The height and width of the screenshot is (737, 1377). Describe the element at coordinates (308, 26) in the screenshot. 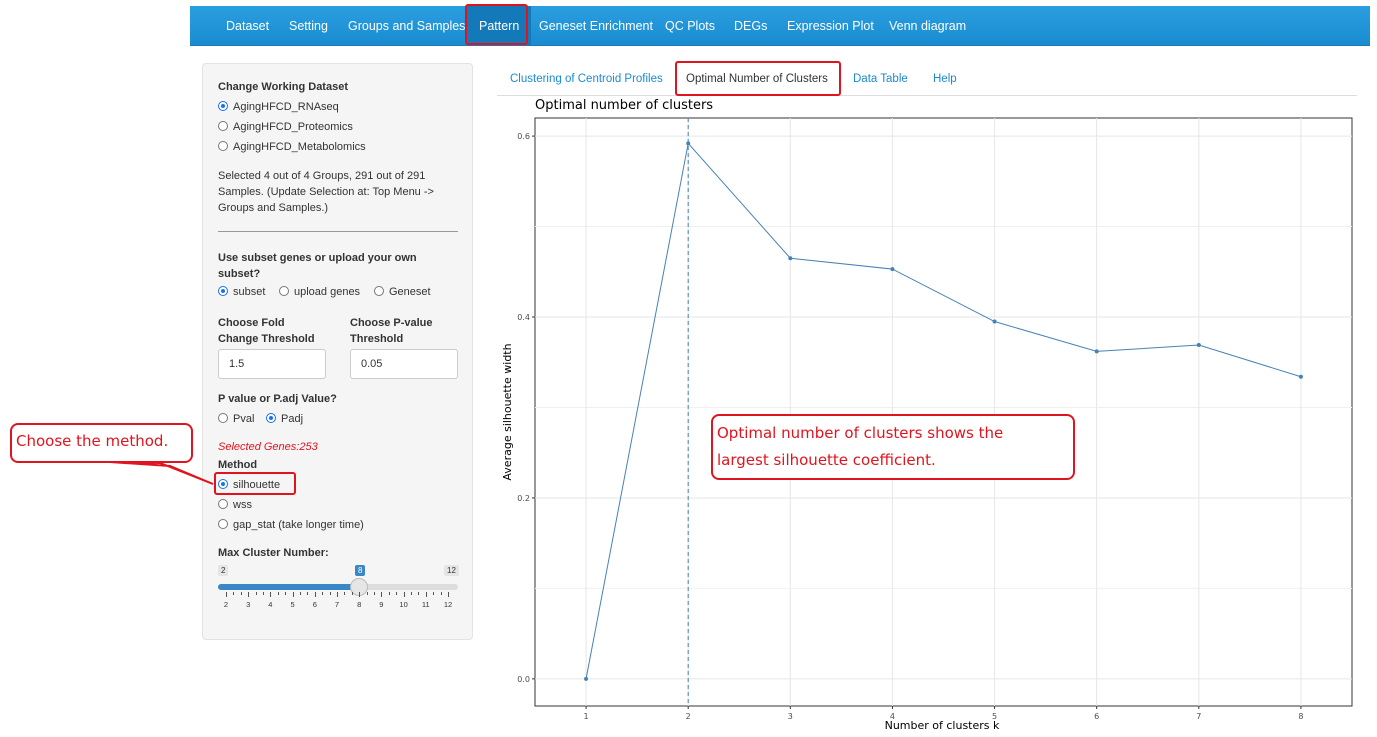

I see `nav-setting: Setting` at that location.